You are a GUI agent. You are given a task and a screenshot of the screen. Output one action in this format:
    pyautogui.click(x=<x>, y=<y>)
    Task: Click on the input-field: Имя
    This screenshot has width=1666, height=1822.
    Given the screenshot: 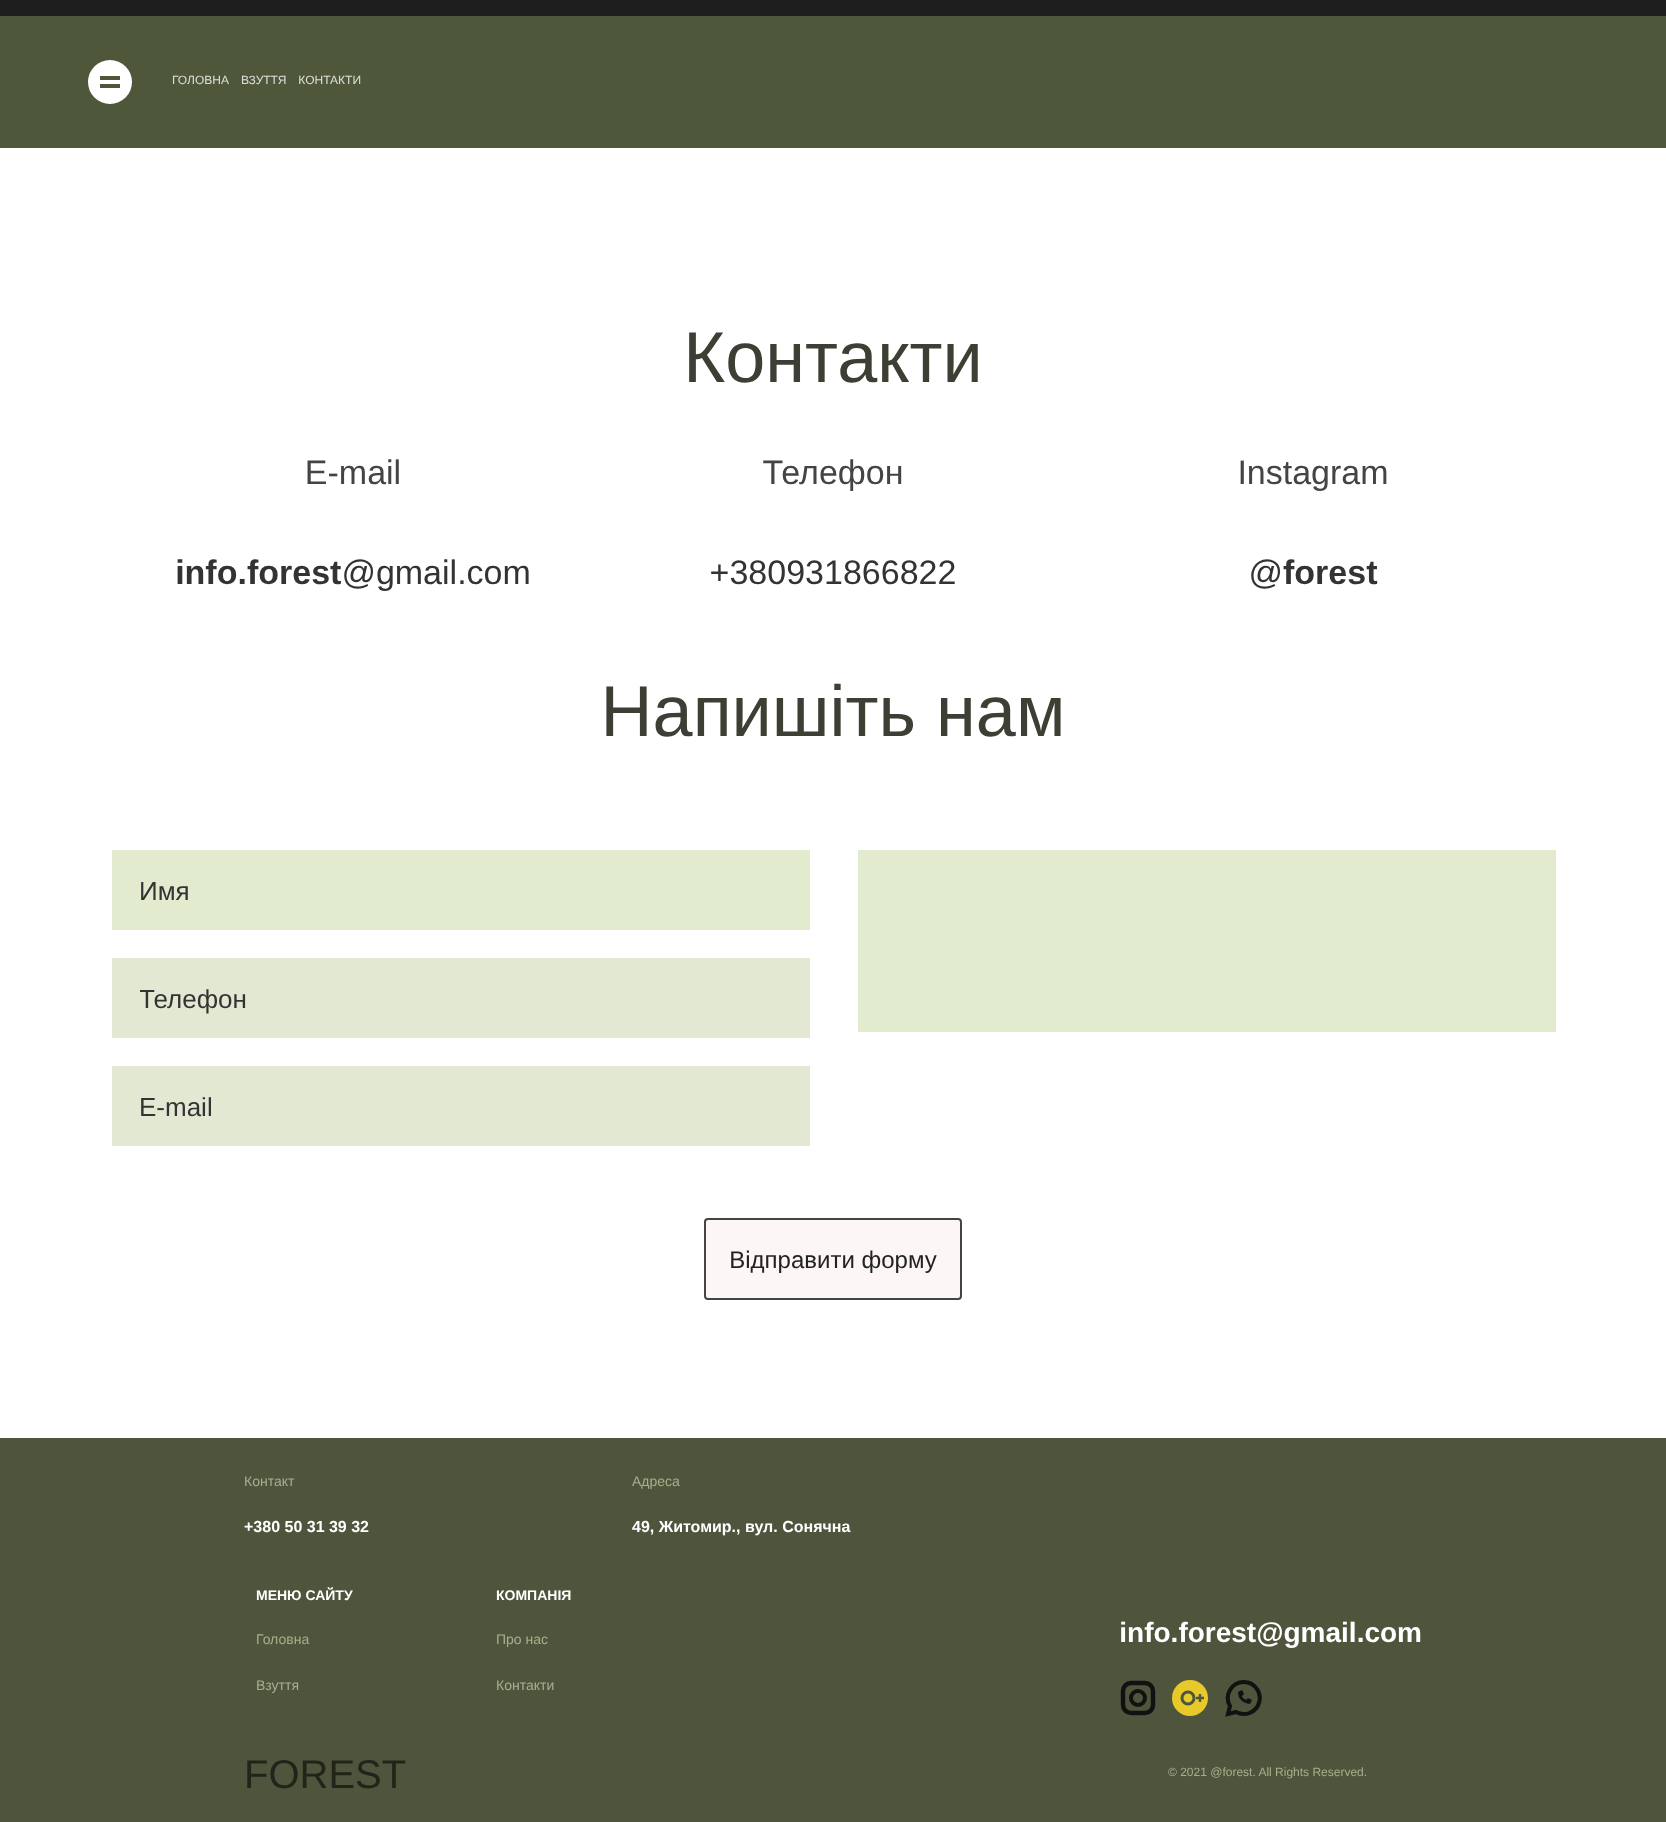 What is the action you would take?
    pyautogui.click(x=460, y=890)
    